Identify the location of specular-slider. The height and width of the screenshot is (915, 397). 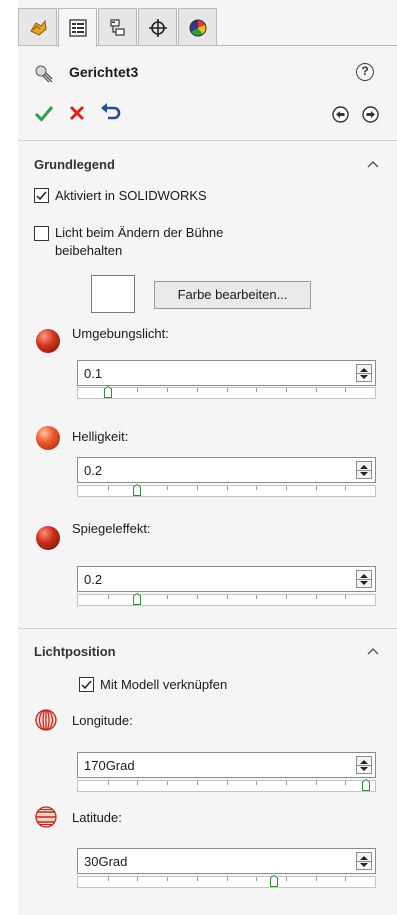
(226, 599).